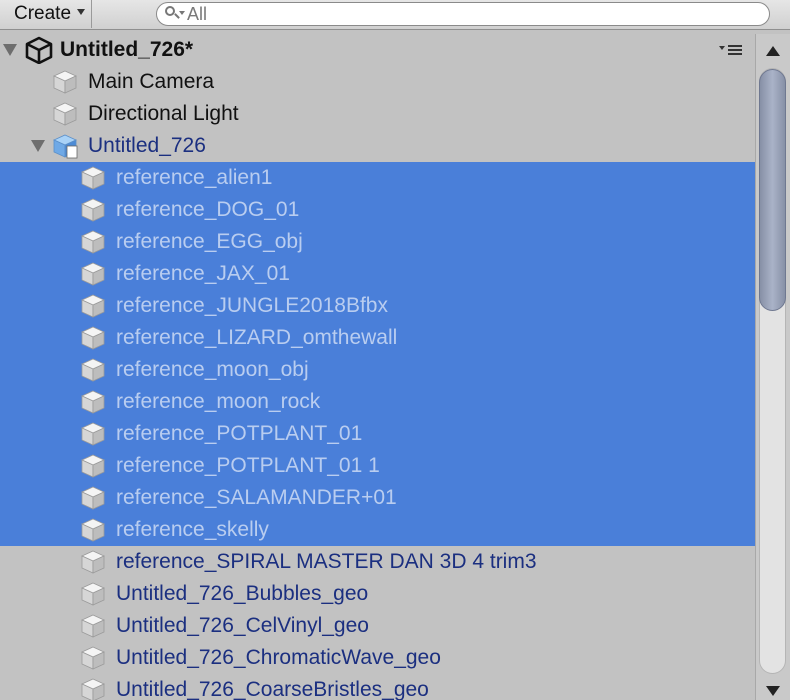  I want to click on unity-logo-icon, so click(39, 50).